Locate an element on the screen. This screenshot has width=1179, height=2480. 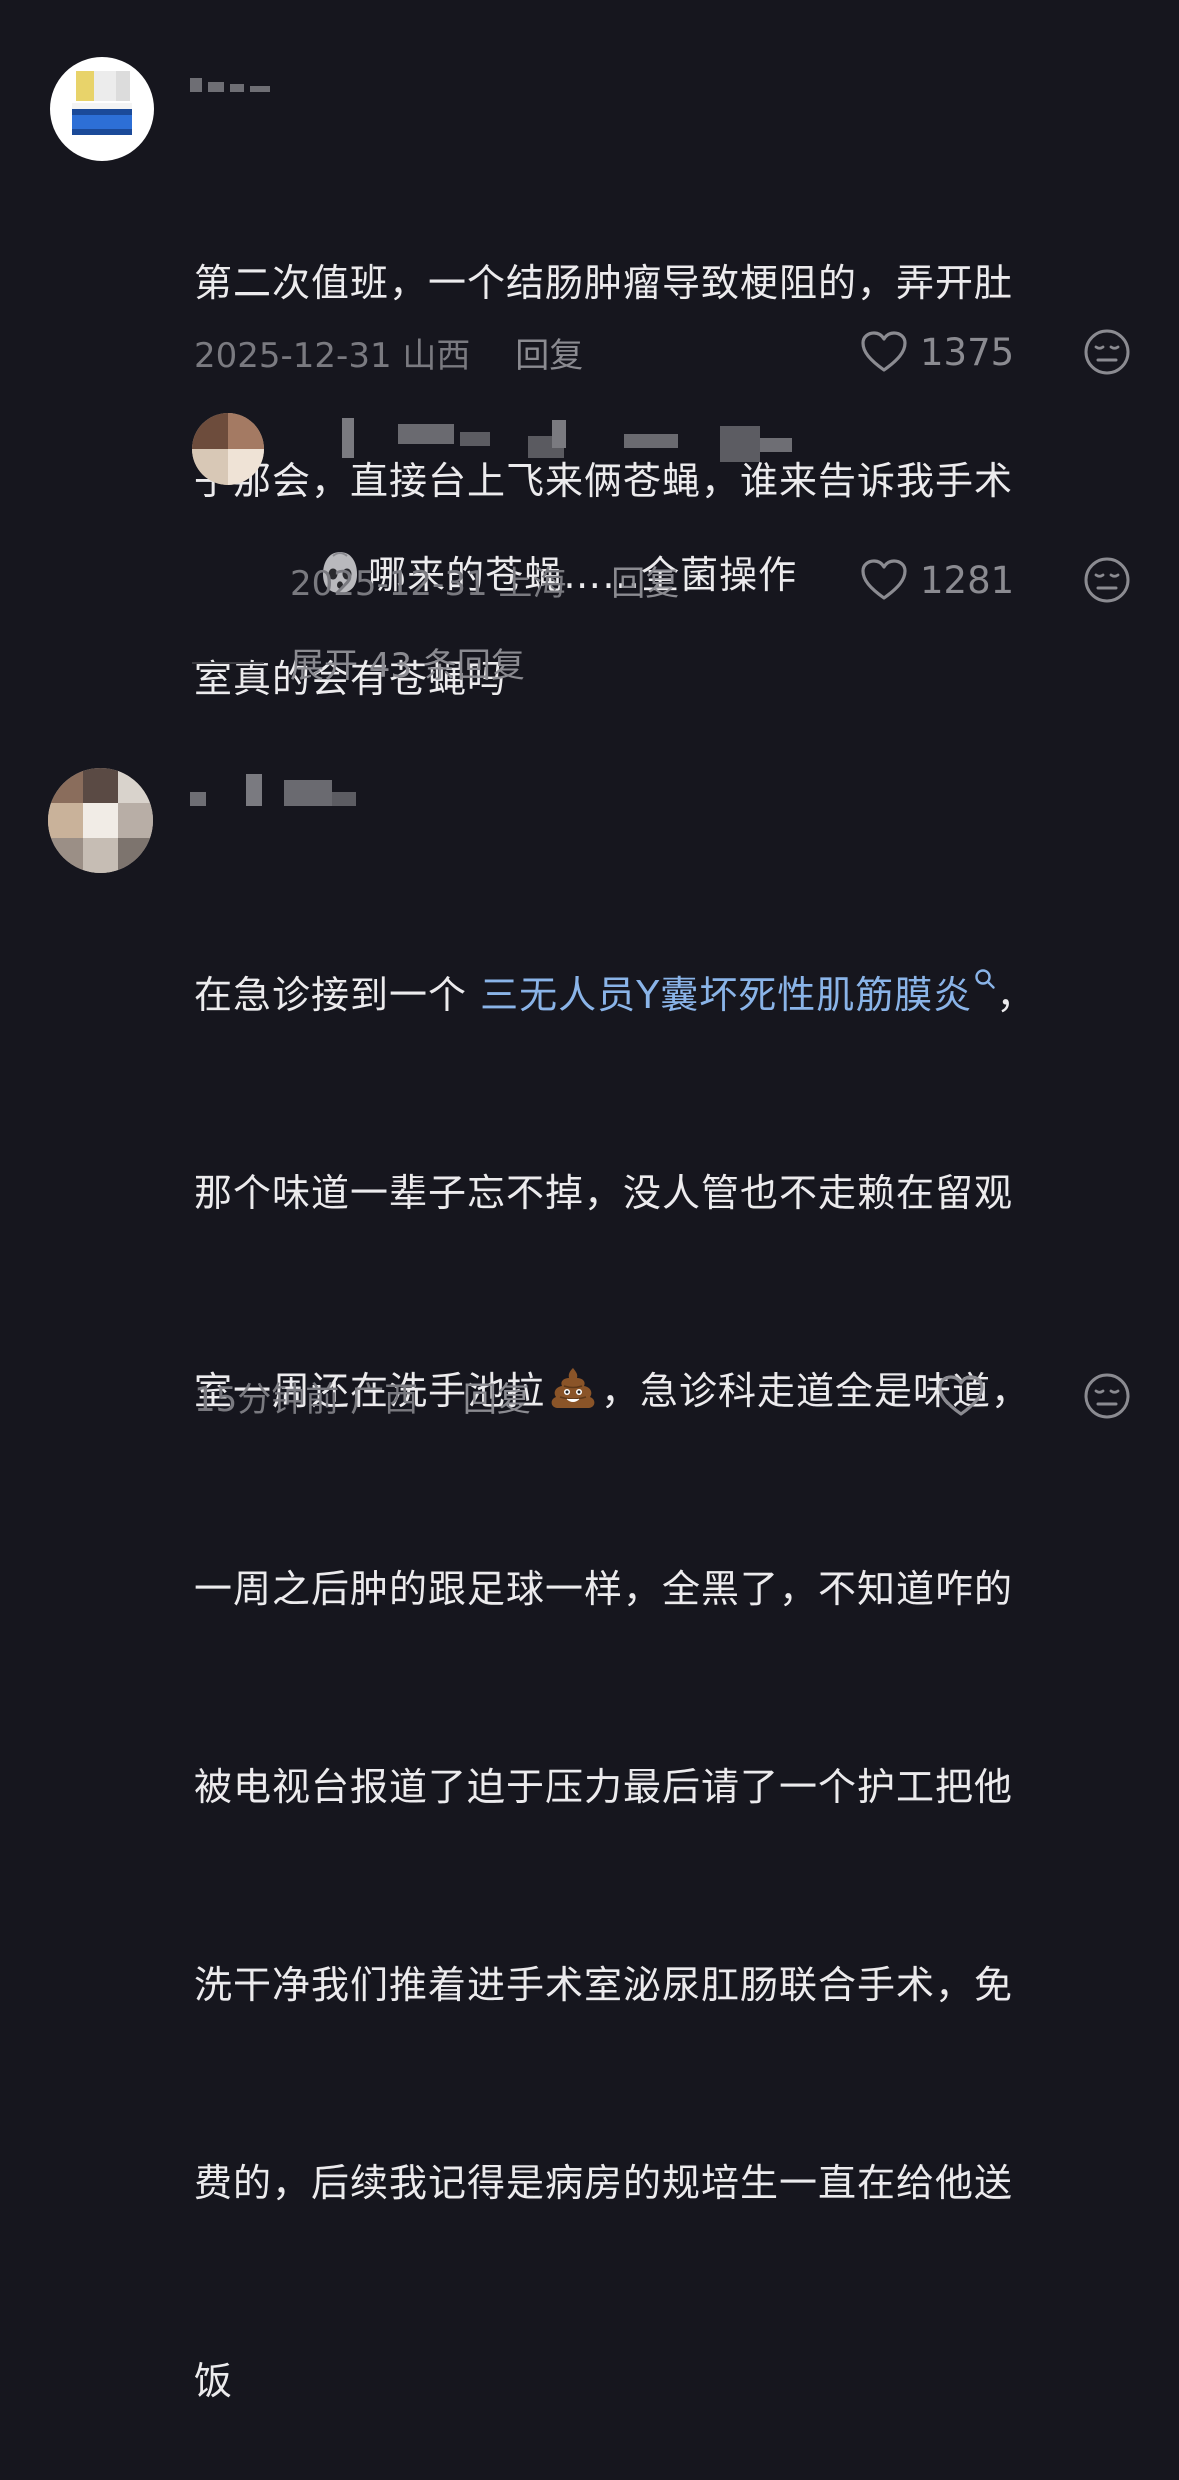
comment-line: 一周之后肿的跟足球一样，全黑了，不知道咋的 is located at coordinates (604, 1589).